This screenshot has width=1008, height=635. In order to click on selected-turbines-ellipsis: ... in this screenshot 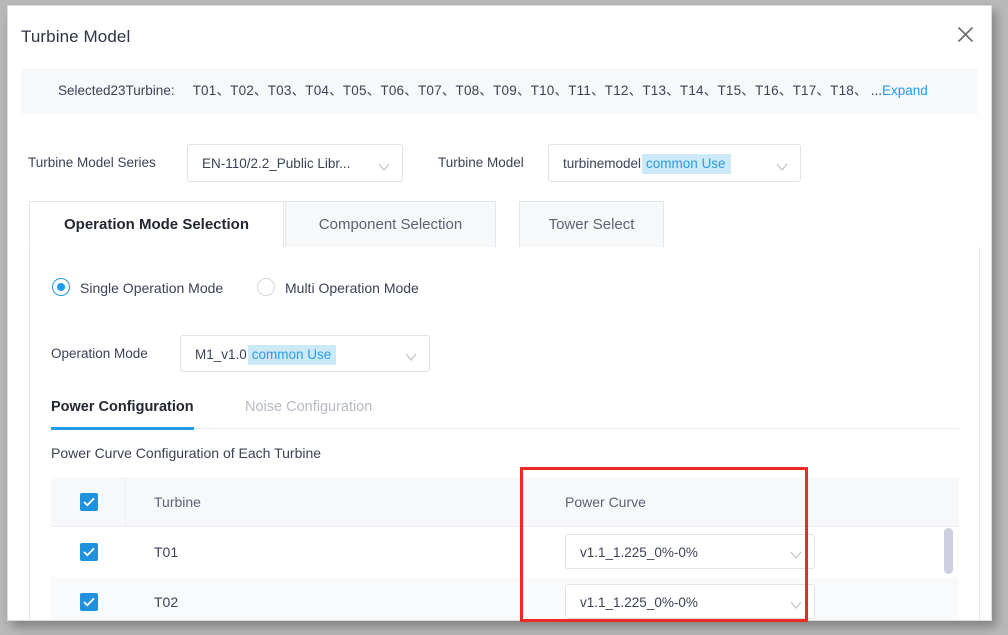, I will do `click(876, 90)`.